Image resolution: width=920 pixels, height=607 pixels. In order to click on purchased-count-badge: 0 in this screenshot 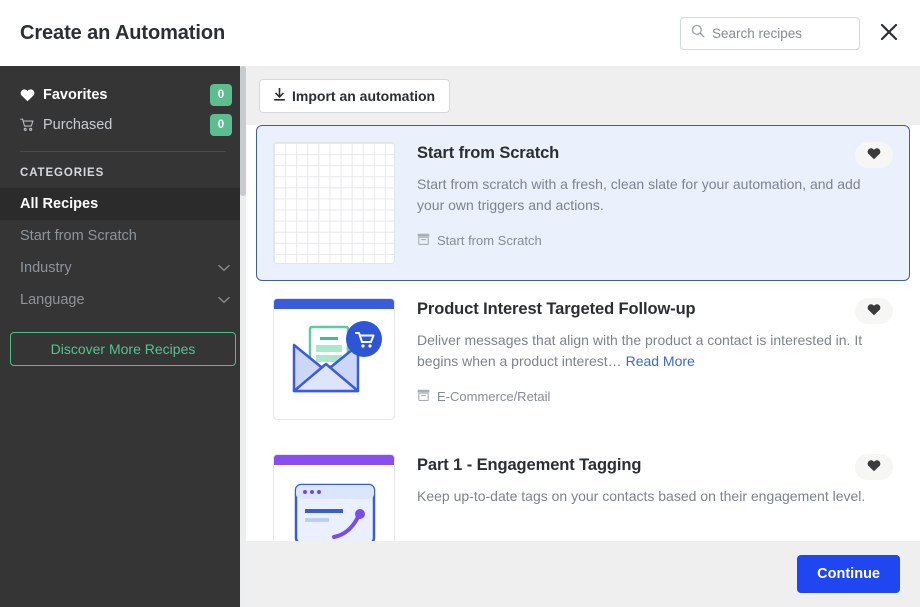, I will do `click(221, 125)`.